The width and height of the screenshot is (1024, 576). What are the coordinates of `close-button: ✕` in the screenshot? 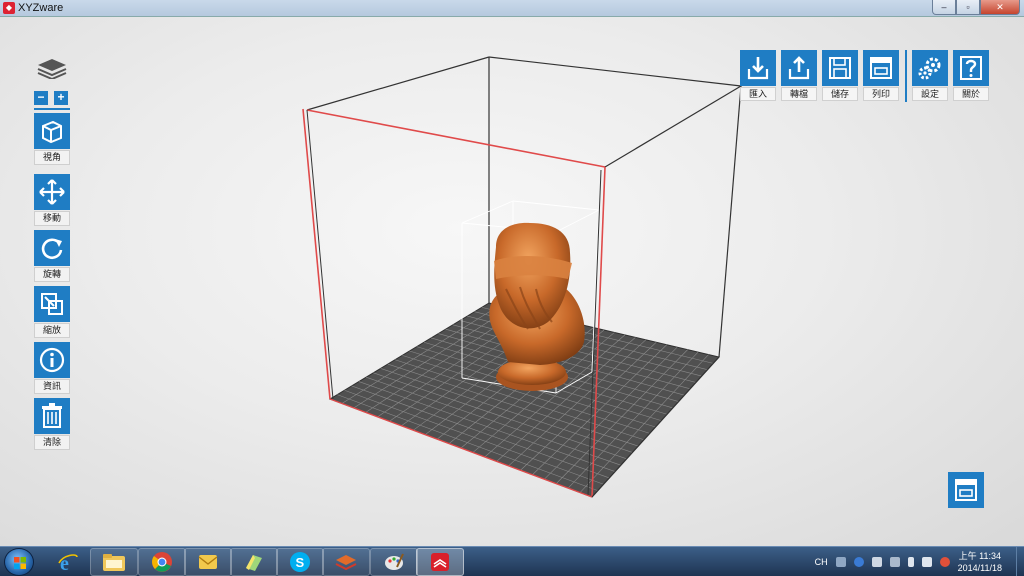 It's located at (1000, 7).